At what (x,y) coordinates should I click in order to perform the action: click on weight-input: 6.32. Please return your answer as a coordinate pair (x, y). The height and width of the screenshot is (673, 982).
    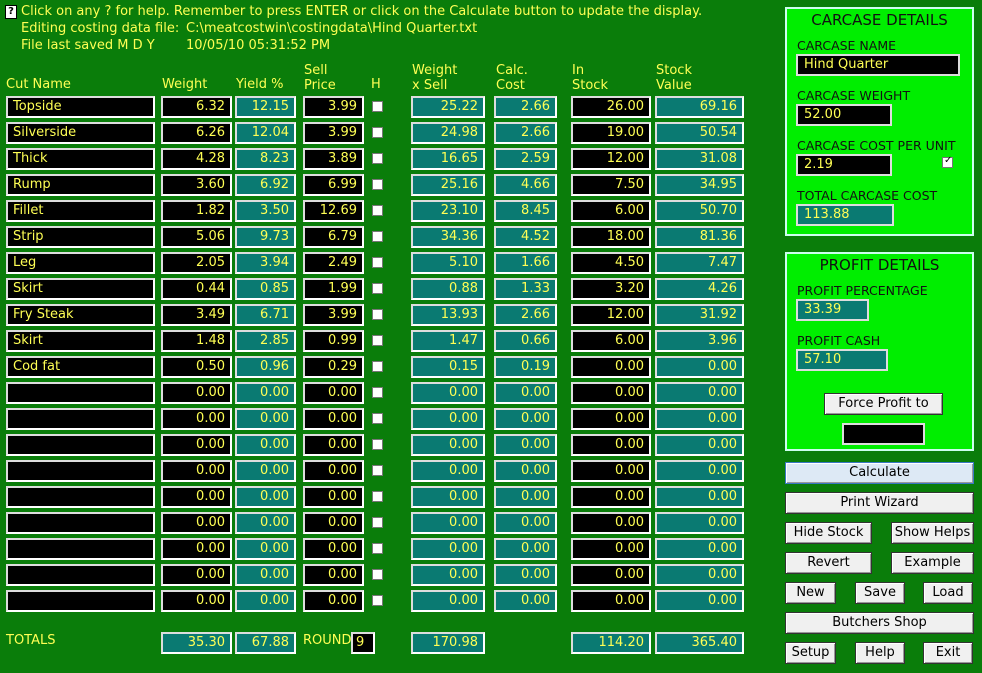
    Looking at the image, I should click on (196, 107).